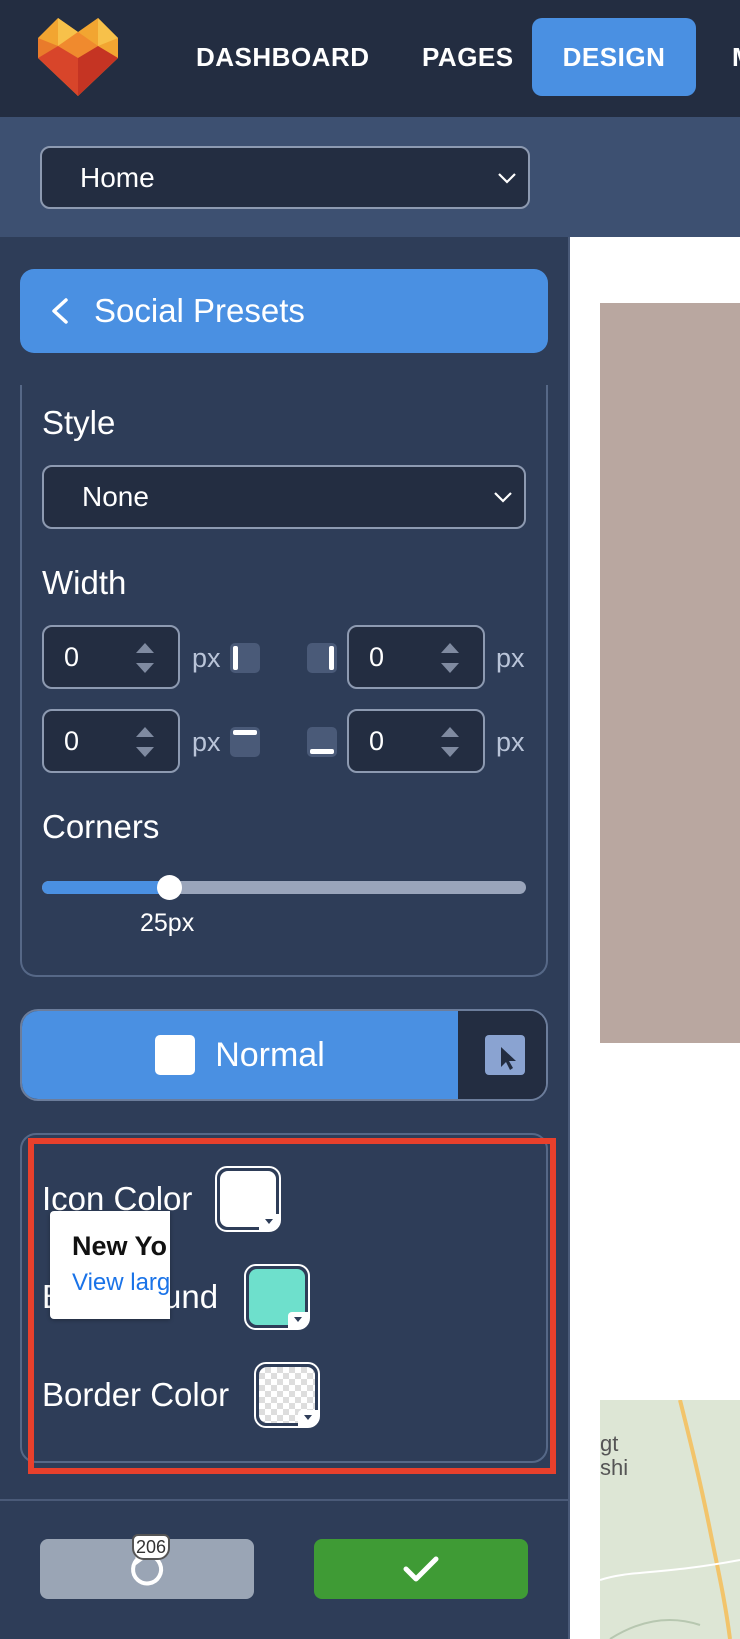  What do you see at coordinates (72, 656) in the screenshot?
I see `width-left-value: 0` at bounding box center [72, 656].